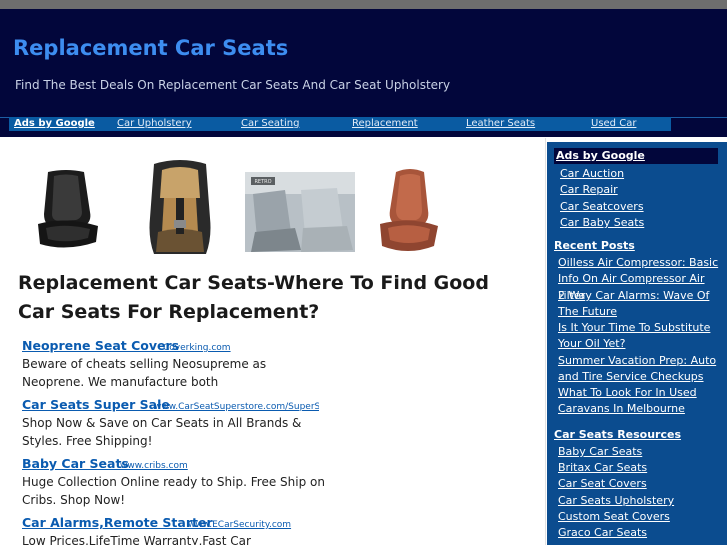  I want to click on ad-description: Low Prices,LifeTime Warranty,Fast Car, so click(136, 539).